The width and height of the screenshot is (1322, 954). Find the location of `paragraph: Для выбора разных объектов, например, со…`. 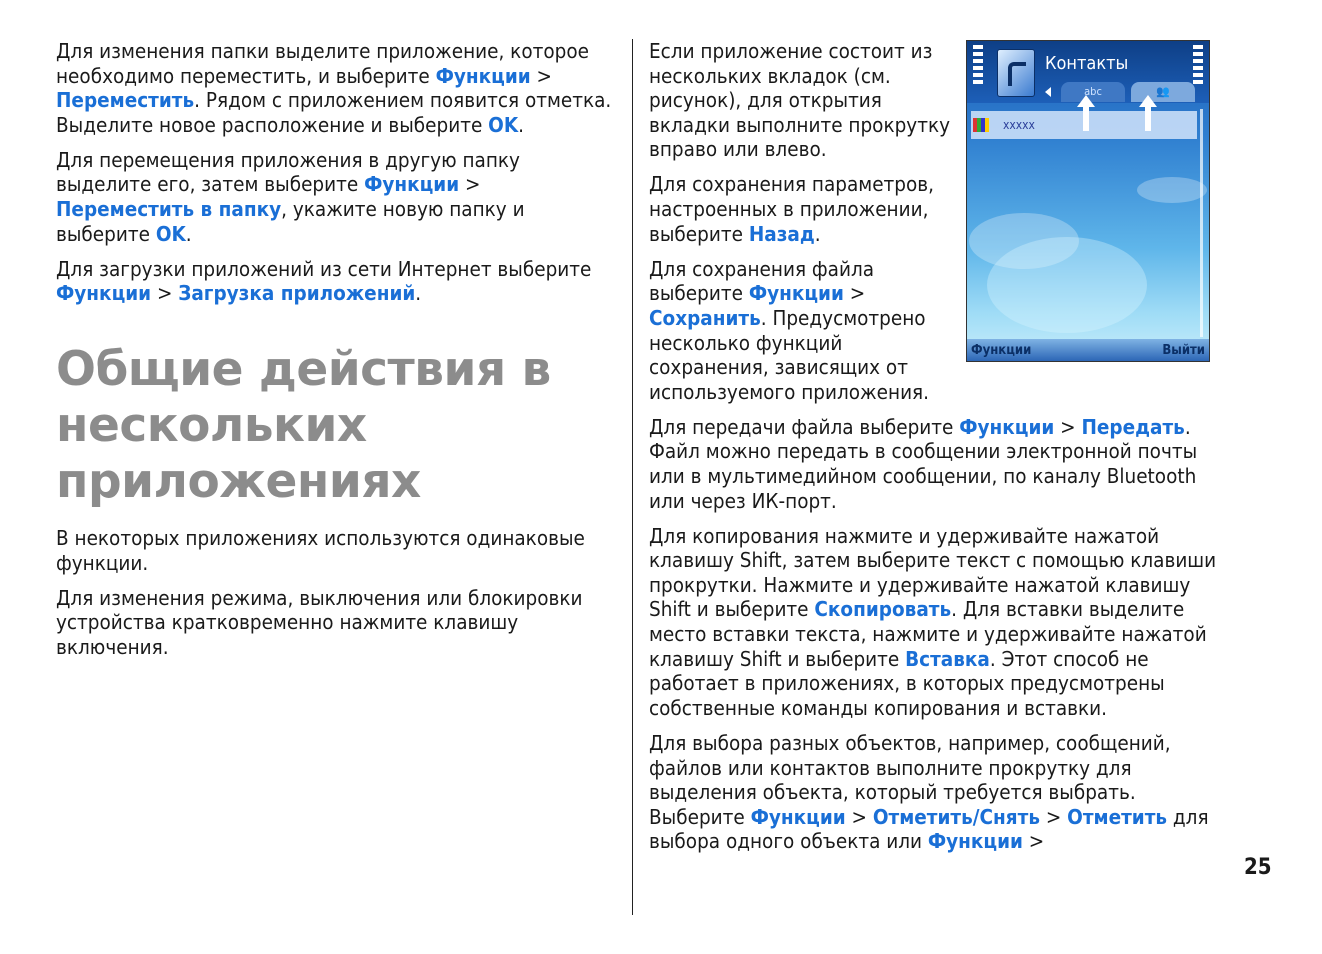

paragraph: Для выбора разных объектов, например, со… is located at coordinates (929, 792).